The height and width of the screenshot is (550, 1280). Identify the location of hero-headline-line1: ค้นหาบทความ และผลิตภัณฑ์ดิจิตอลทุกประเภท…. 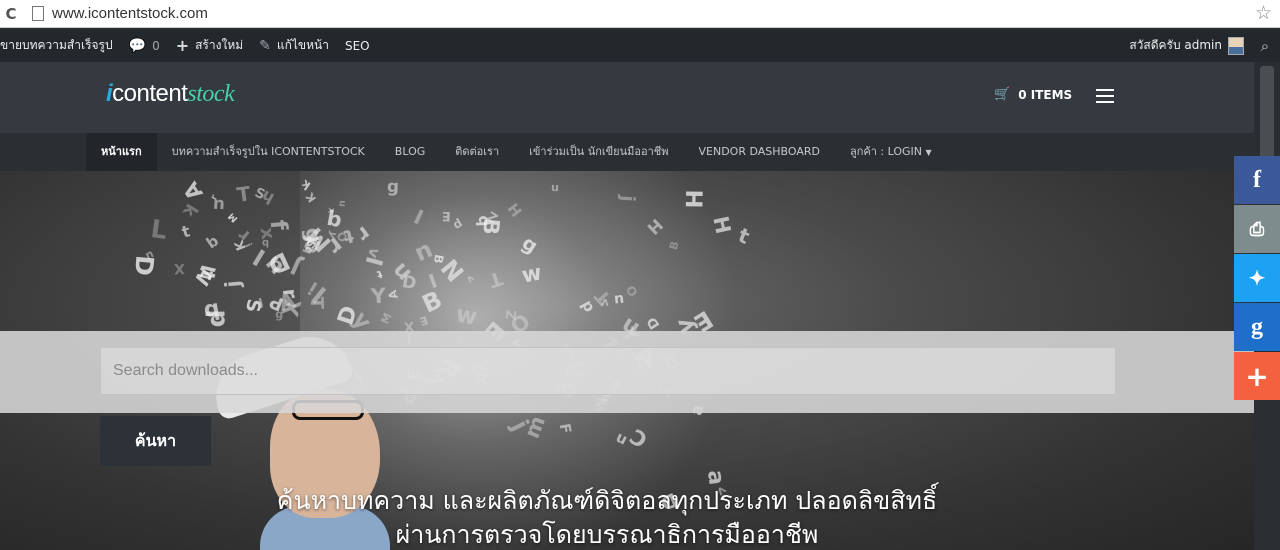
(607, 500).